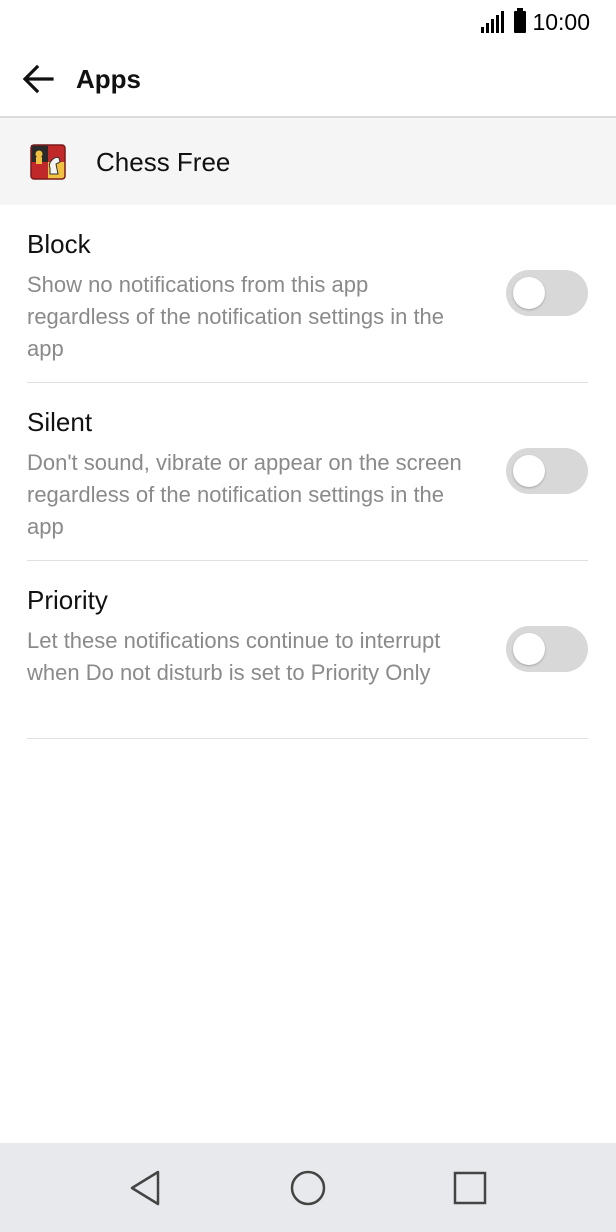  I want to click on status-indicators: 10:00, so click(535, 22).